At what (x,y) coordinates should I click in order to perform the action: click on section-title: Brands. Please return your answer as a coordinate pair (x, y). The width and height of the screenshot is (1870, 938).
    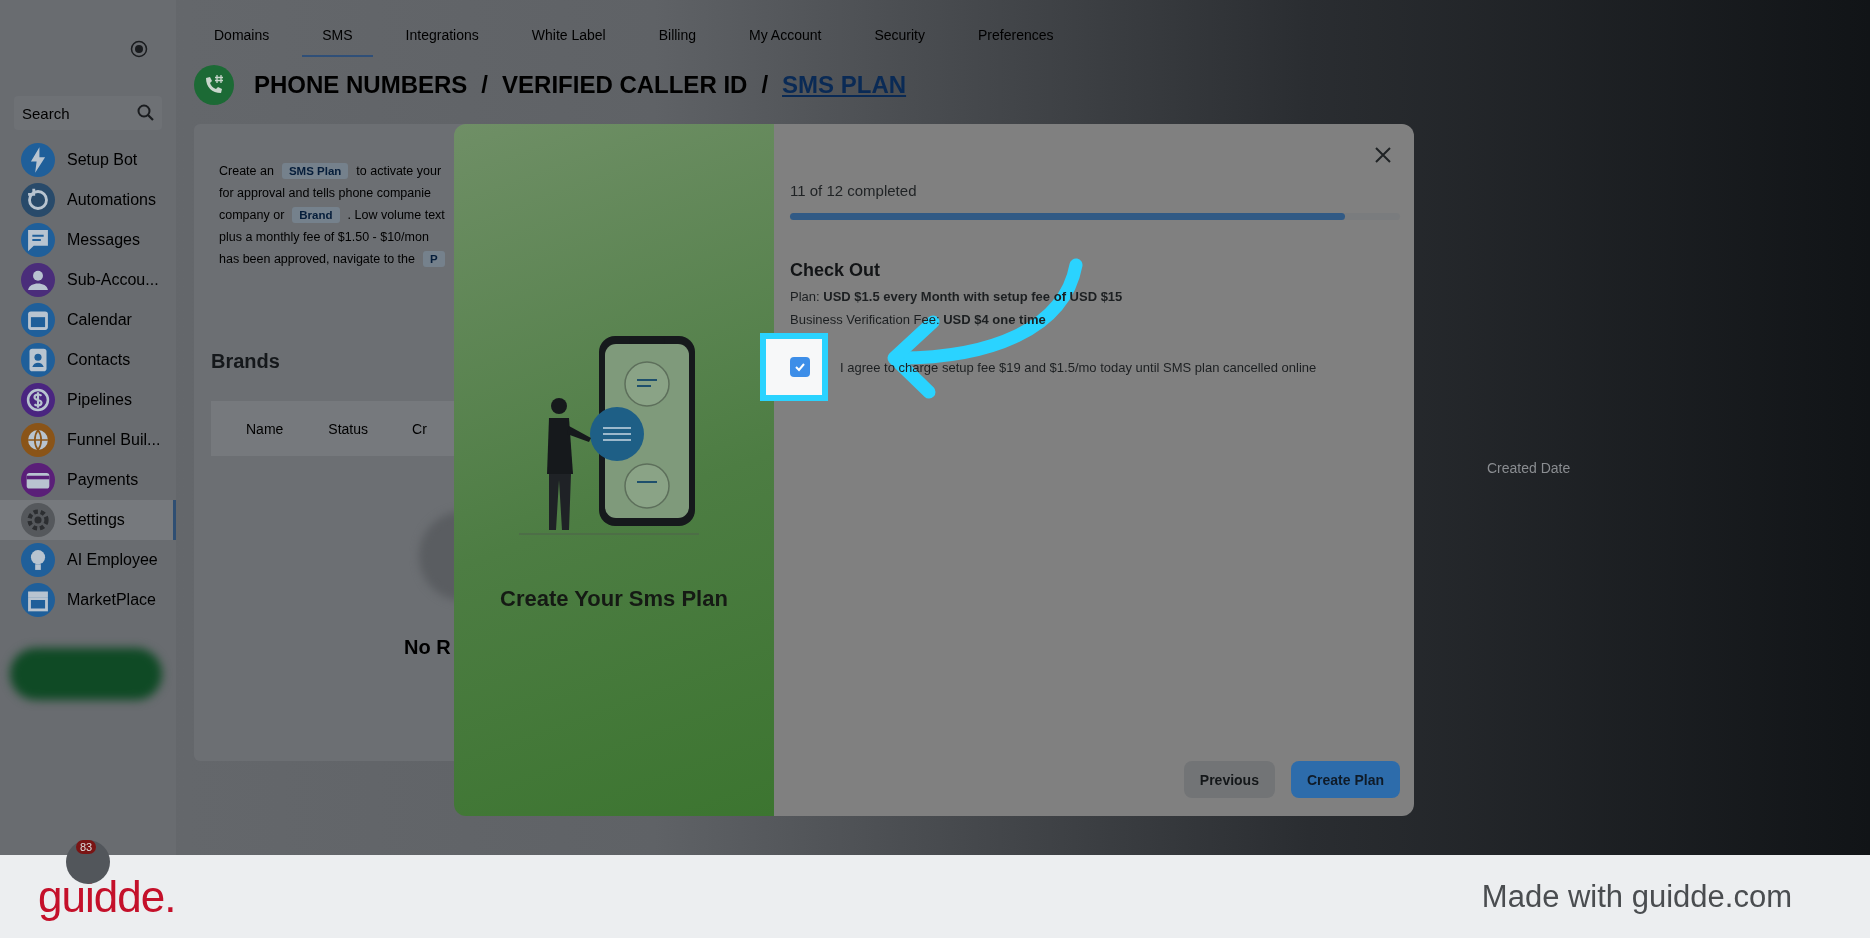
    Looking at the image, I should click on (246, 361).